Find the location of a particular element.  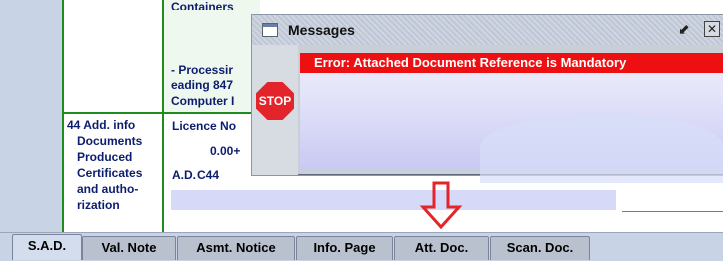

tab-asmt-notice: Asmt. Notice is located at coordinates (236, 248).